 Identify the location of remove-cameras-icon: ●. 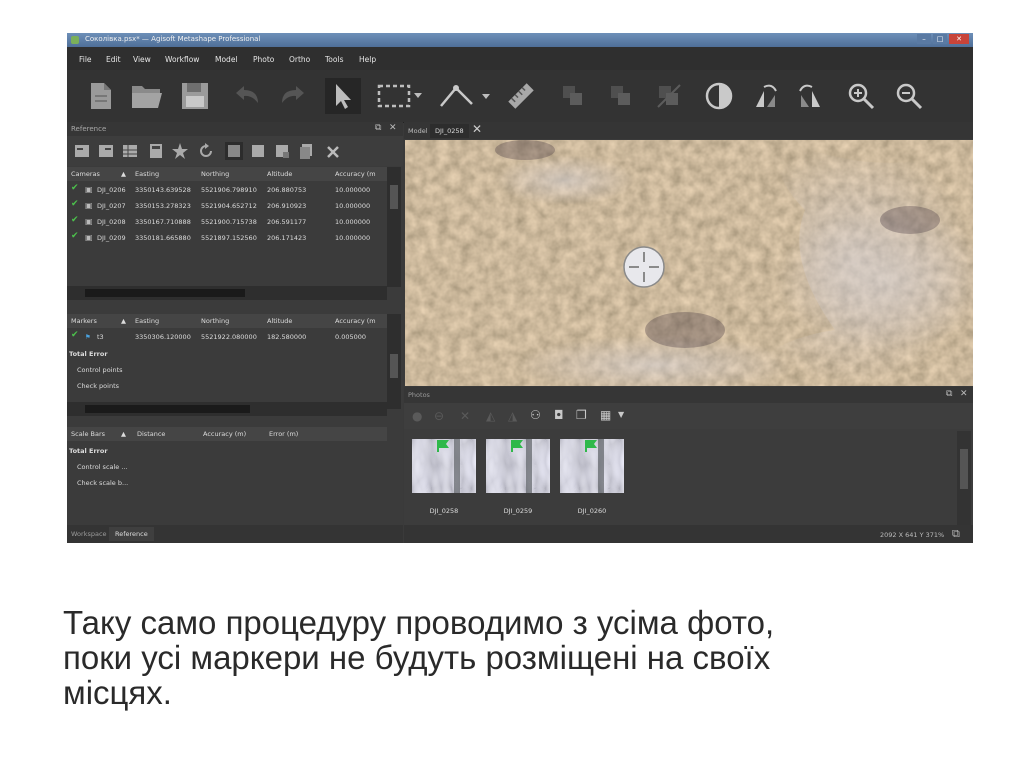
(417, 416).